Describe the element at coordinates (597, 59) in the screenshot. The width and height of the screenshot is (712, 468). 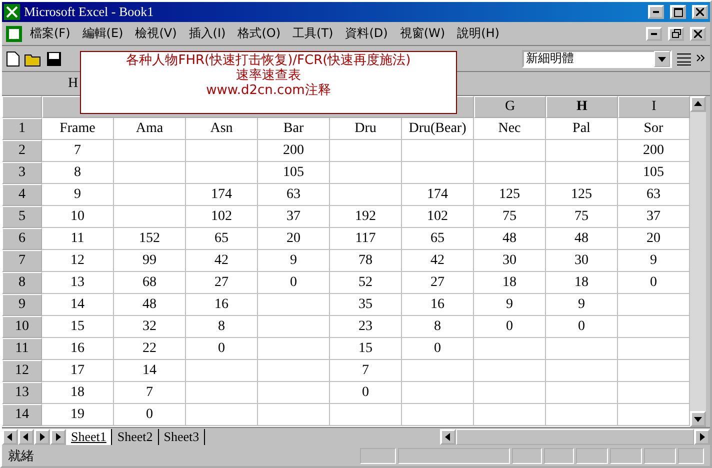
I see `font-field: 新細明體` at that location.